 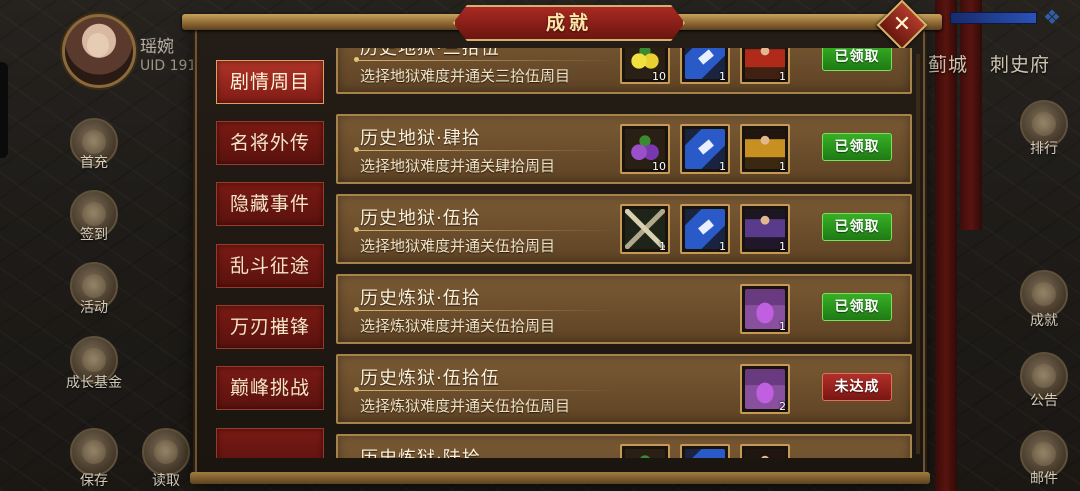 What do you see at coordinates (1044, 149) in the screenshot?
I see `ranking-label: 排行` at bounding box center [1044, 149].